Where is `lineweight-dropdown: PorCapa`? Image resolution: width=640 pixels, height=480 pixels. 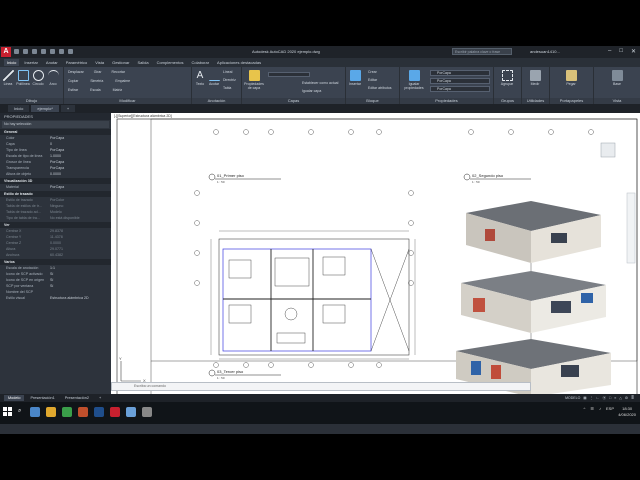
lineweight-dropdown: PorCapa is located at coordinates (460, 81).